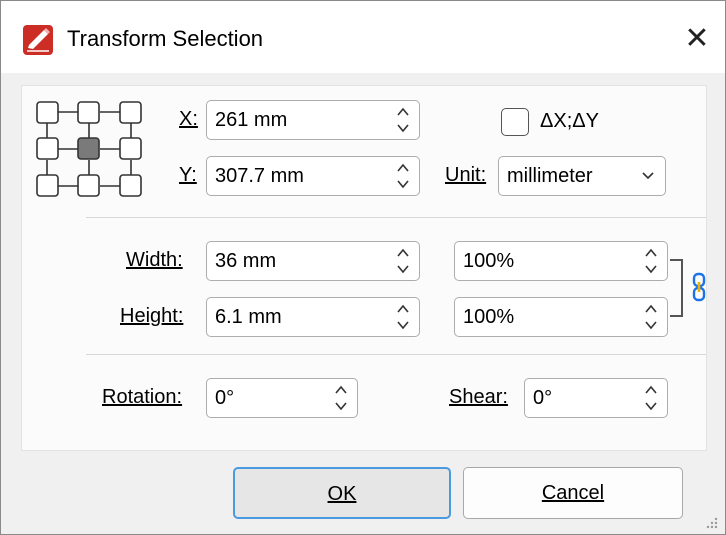 The height and width of the screenshot is (535, 726). What do you see at coordinates (561, 317) in the screenshot?
I see `height-percent-spinbox: 100%` at bounding box center [561, 317].